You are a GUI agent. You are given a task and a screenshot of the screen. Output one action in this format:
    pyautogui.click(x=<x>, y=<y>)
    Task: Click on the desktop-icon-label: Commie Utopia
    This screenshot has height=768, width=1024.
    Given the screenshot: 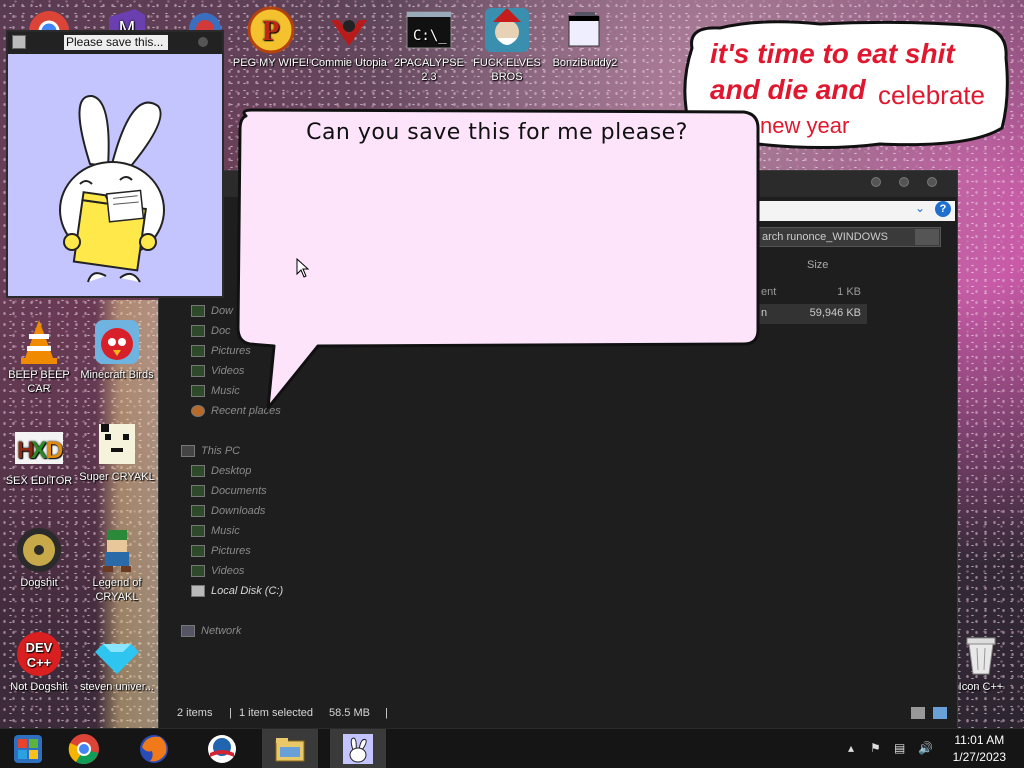 What is the action you would take?
    pyautogui.click(x=349, y=63)
    